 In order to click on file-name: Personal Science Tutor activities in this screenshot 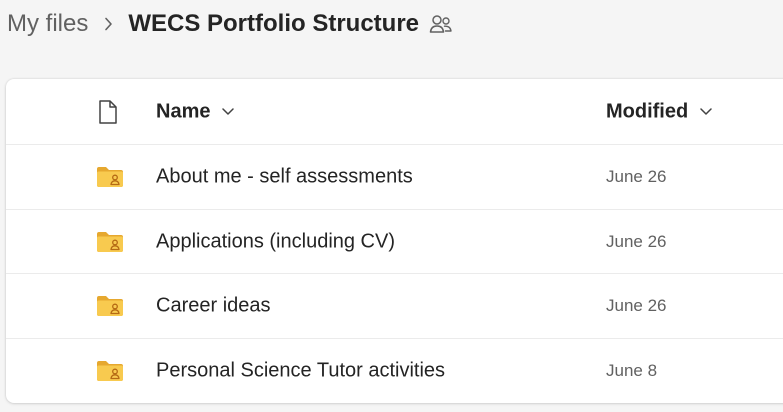, I will do `click(300, 371)`.